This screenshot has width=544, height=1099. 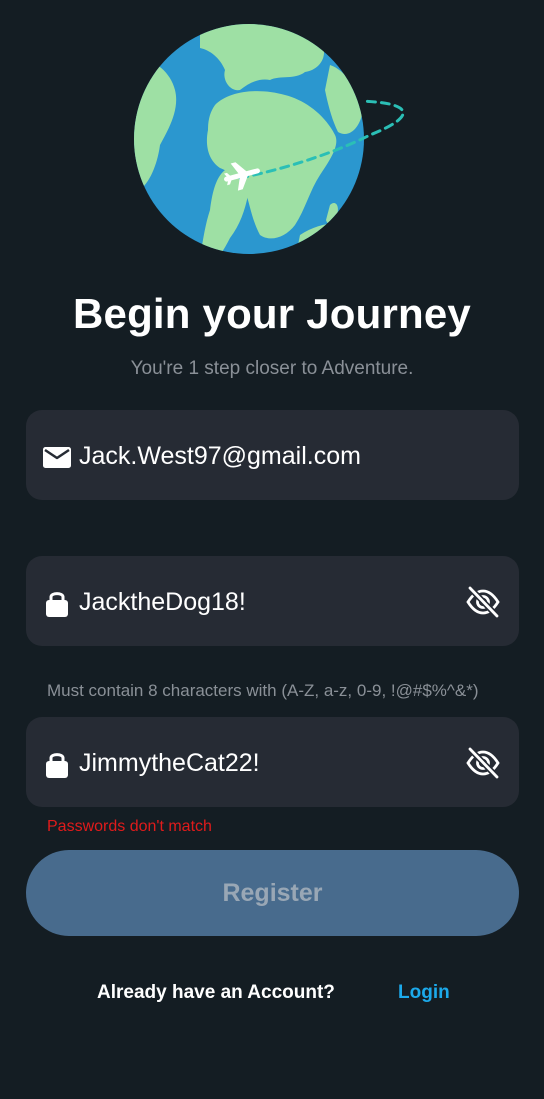 What do you see at coordinates (272, 368) in the screenshot?
I see `page-subtitle: You're 1 step closer to Adventure.` at bounding box center [272, 368].